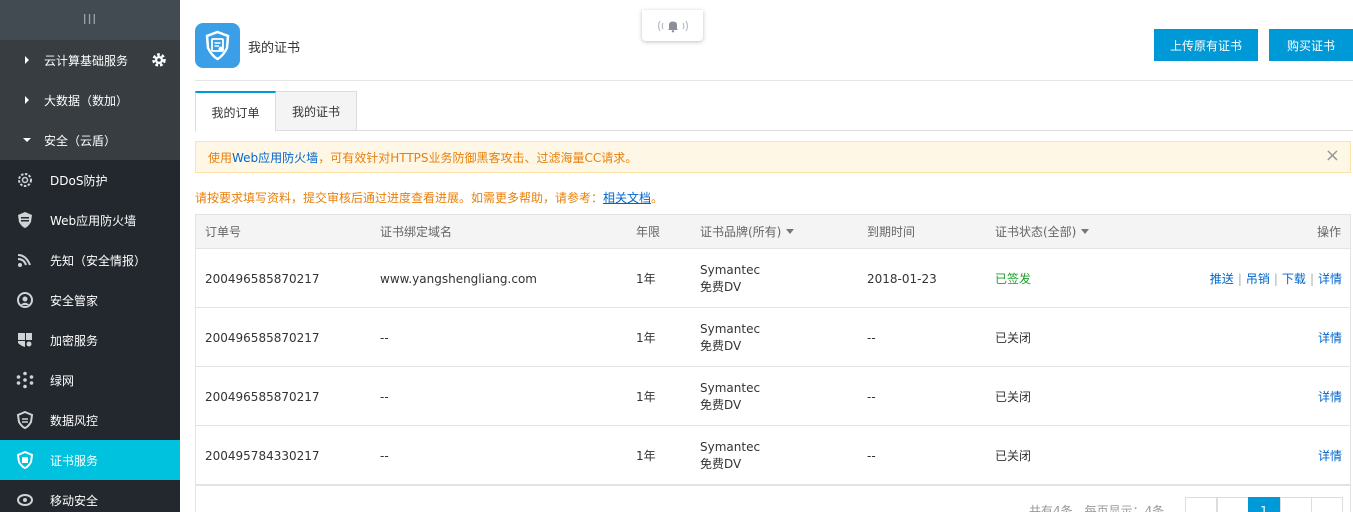 The image size is (1353, 512). What do you see at coordinates (90, 460) in the screenshot?
I see `sidebar-item-certificate-service: 证书服务` at bounding box center [90, 460].